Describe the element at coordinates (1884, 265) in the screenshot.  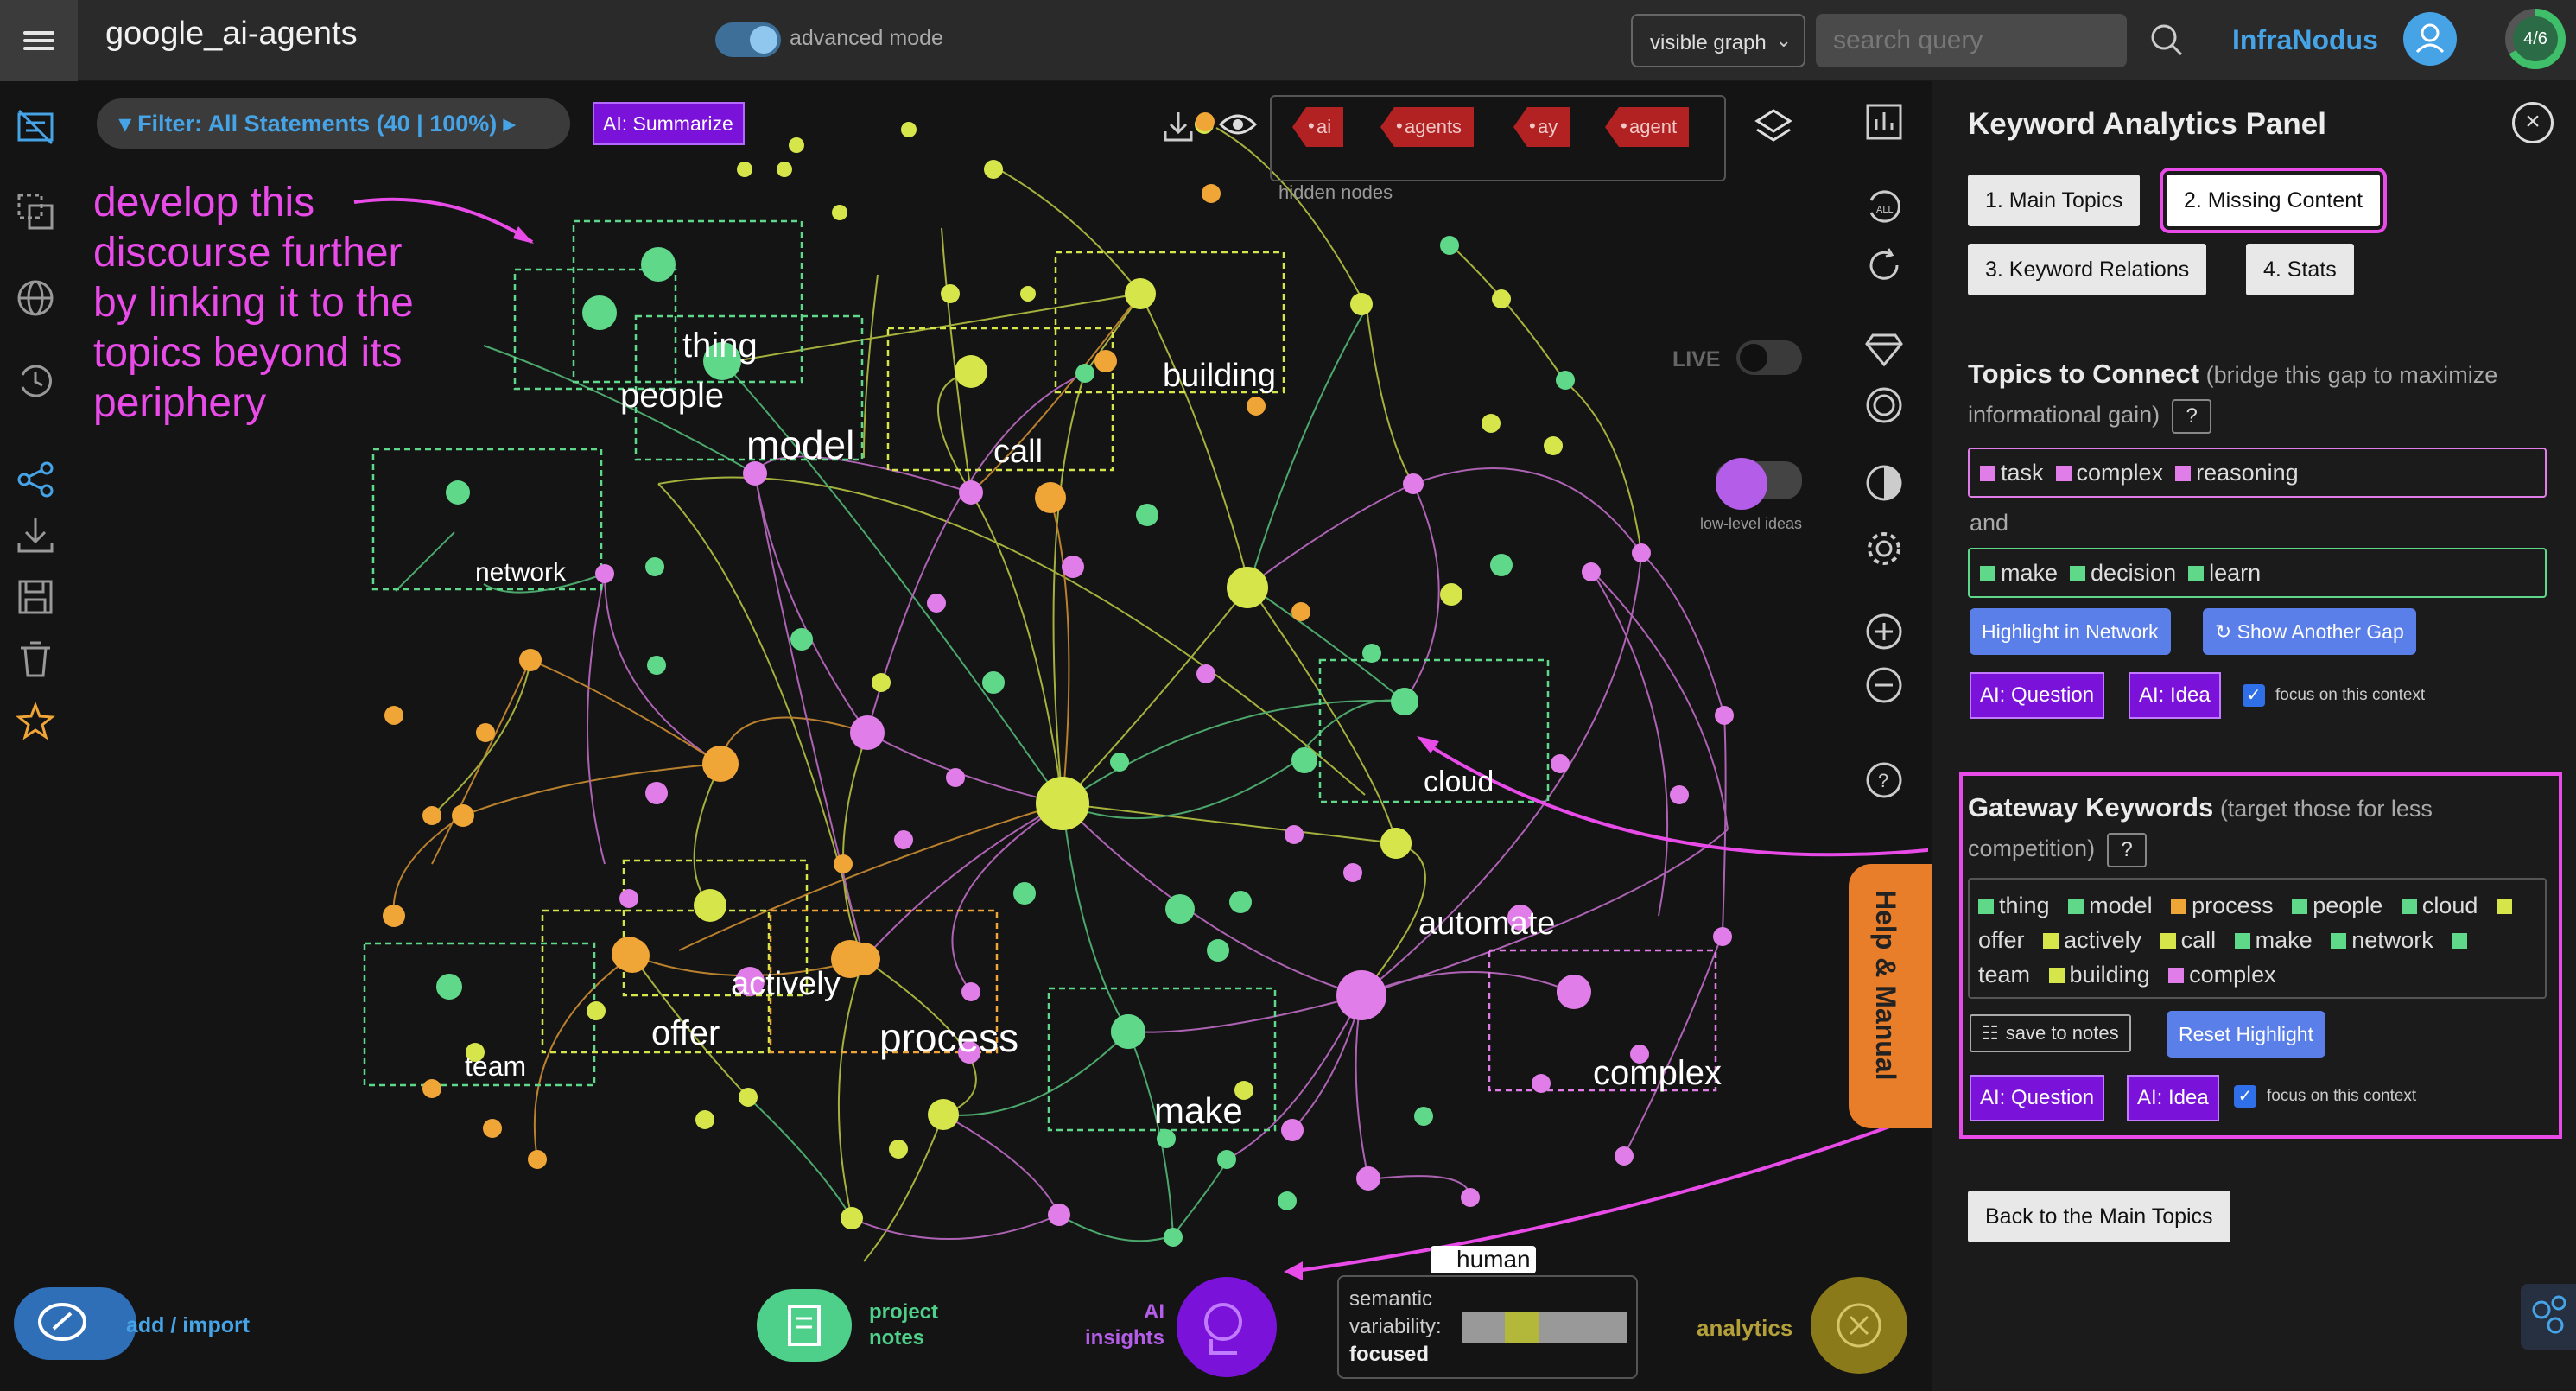
I see `refresh-icon` at that location.